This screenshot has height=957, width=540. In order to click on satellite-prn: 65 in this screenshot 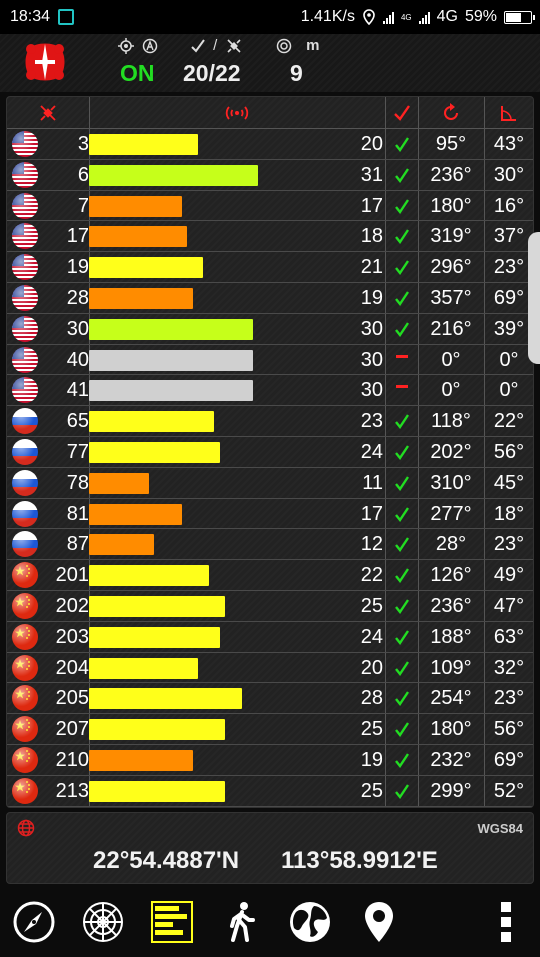, I will do `click(77, 421)`.